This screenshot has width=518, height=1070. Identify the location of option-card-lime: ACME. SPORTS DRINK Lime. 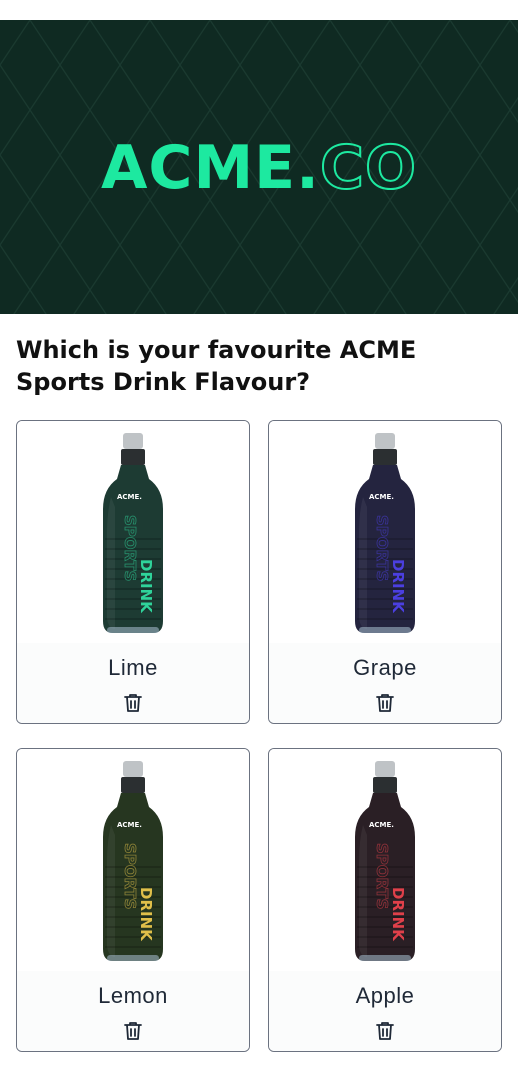
(133, 572).